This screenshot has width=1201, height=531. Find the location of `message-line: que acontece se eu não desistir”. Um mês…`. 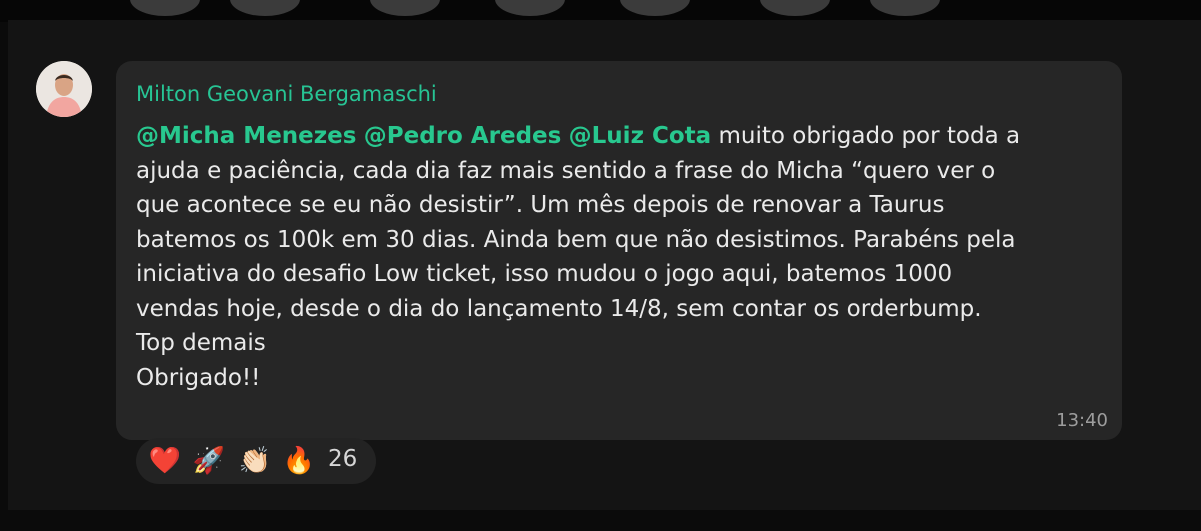

message-line: que acontece se eu não desistir”. Um mês… is located at coordinates (540, 205).